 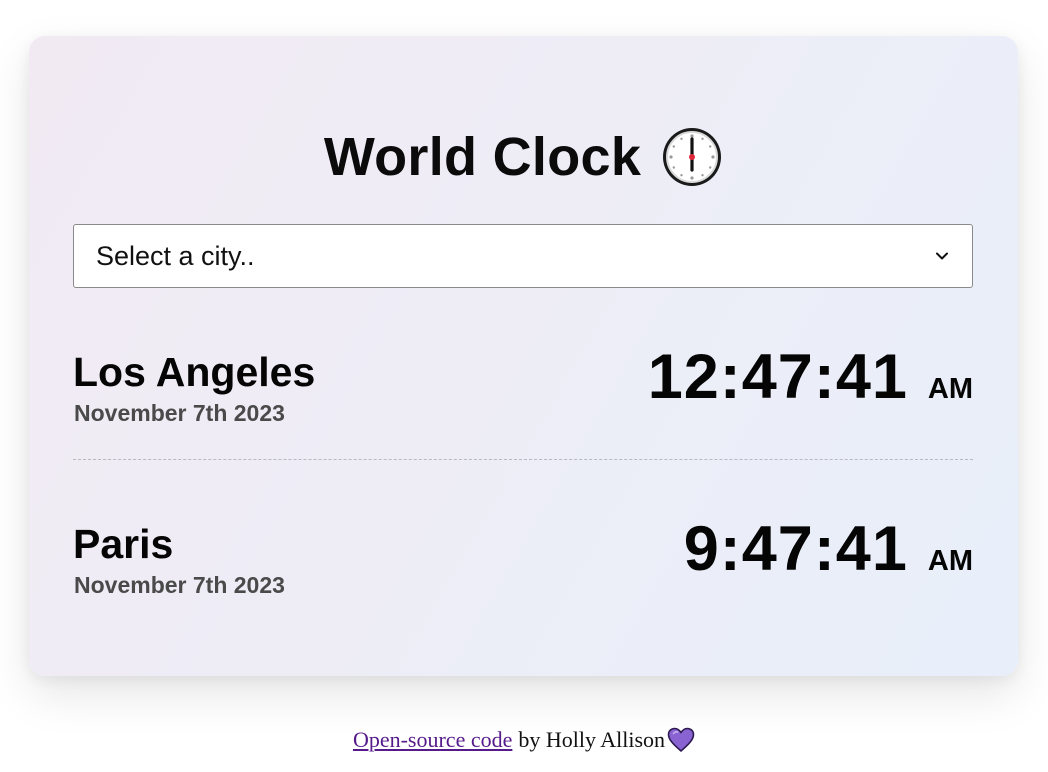 I want to click on footer: Open-source code by Holly Allison, so click(x=524, y=740).